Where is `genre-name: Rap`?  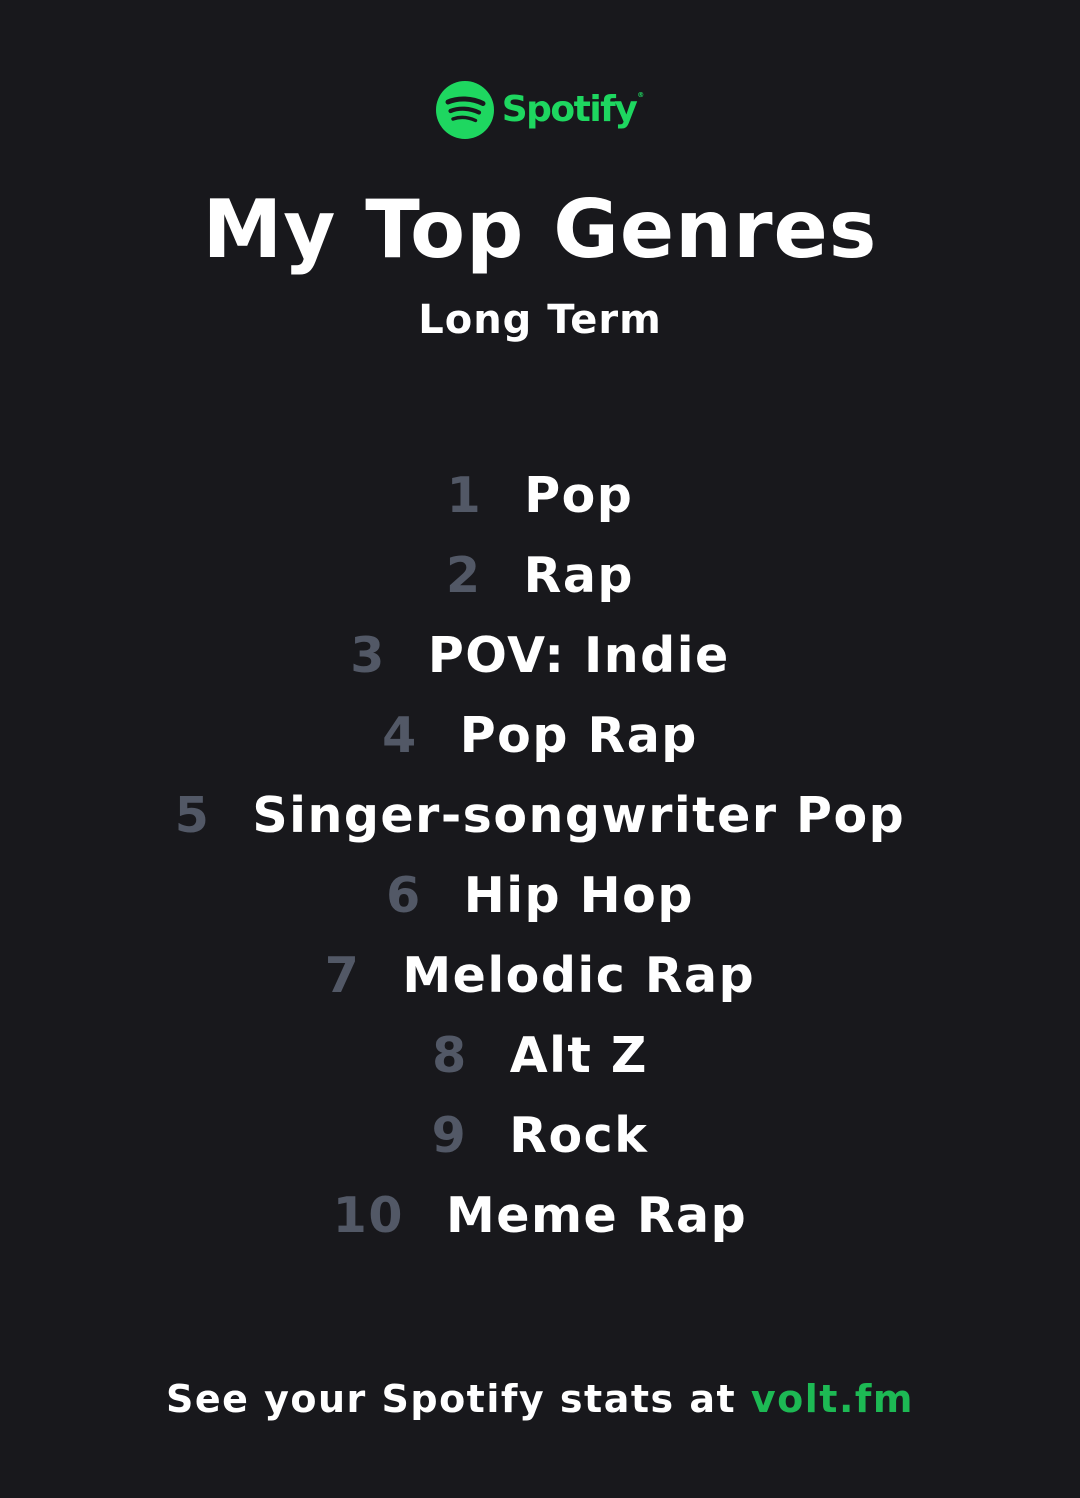 genre-name: Rap is located at coordinates (578, 575).